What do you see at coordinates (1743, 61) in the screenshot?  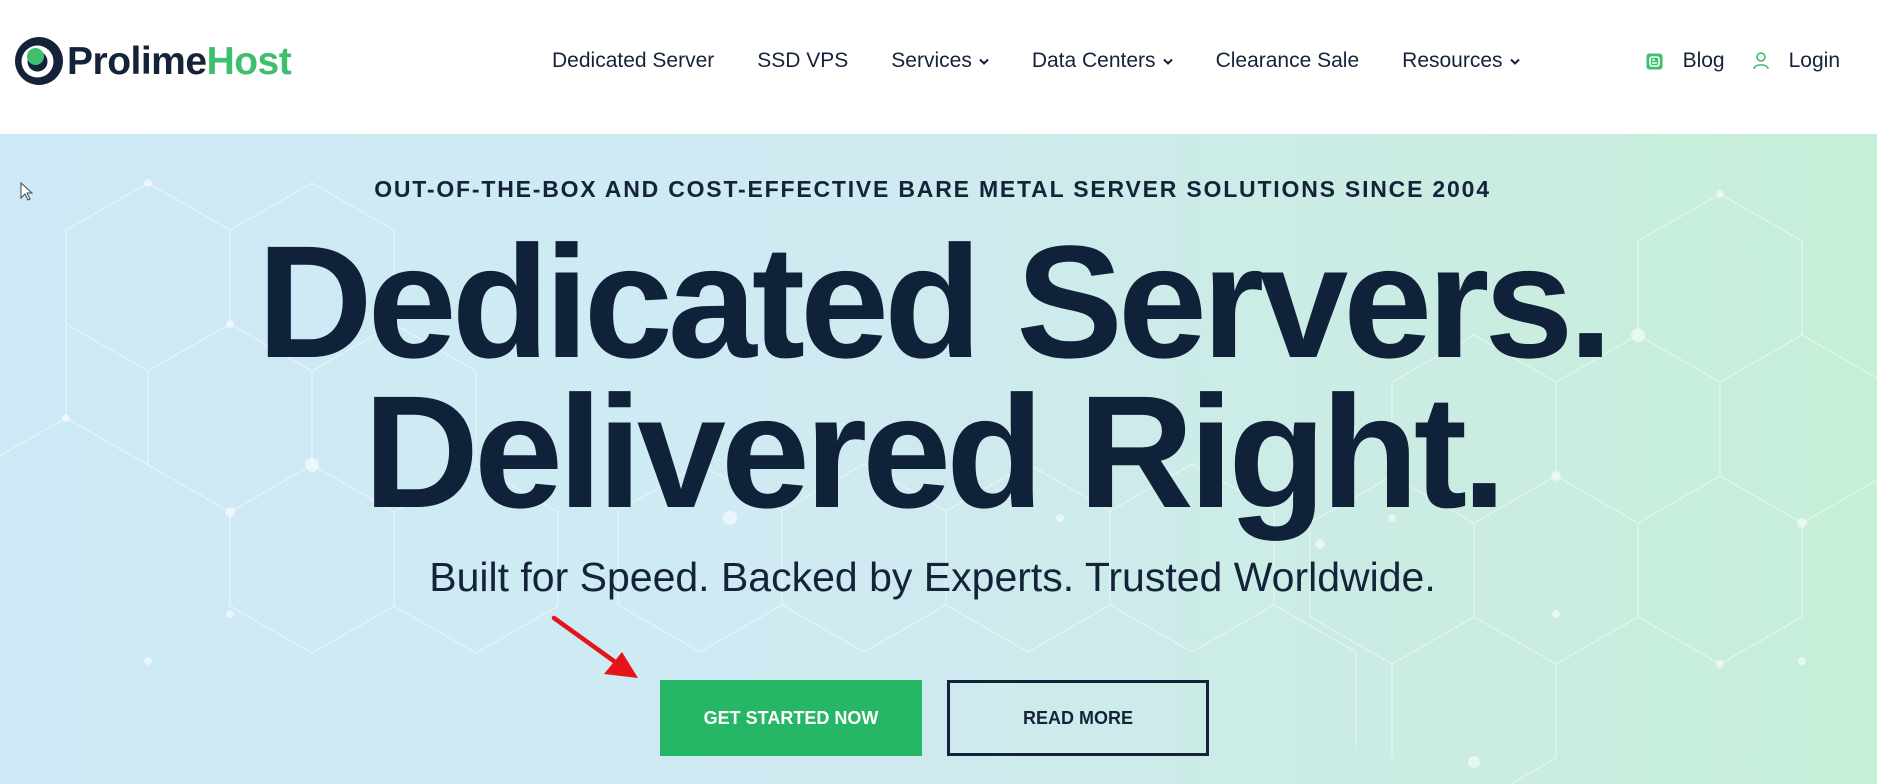 I see `header-actions: Blog Login` at bounding box center [1743, 61].